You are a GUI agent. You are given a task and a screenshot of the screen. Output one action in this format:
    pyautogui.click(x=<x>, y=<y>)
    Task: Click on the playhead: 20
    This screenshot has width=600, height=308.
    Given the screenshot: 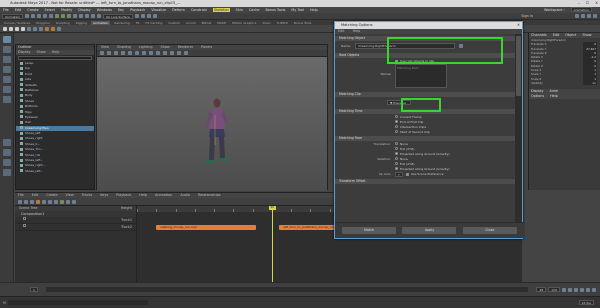 What is the action you would take?
    pyautogui.click(x=272, y=244)
    